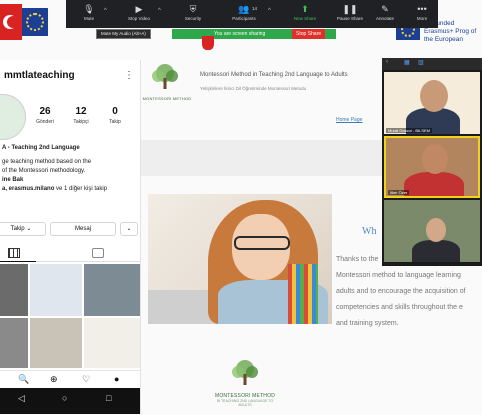 The image size is (482, 415). What do you see at coordinates (167, 98) in the screenshot?
I see `logo-text: MONTESSORI METHOD` at bounding box center [167, 98].